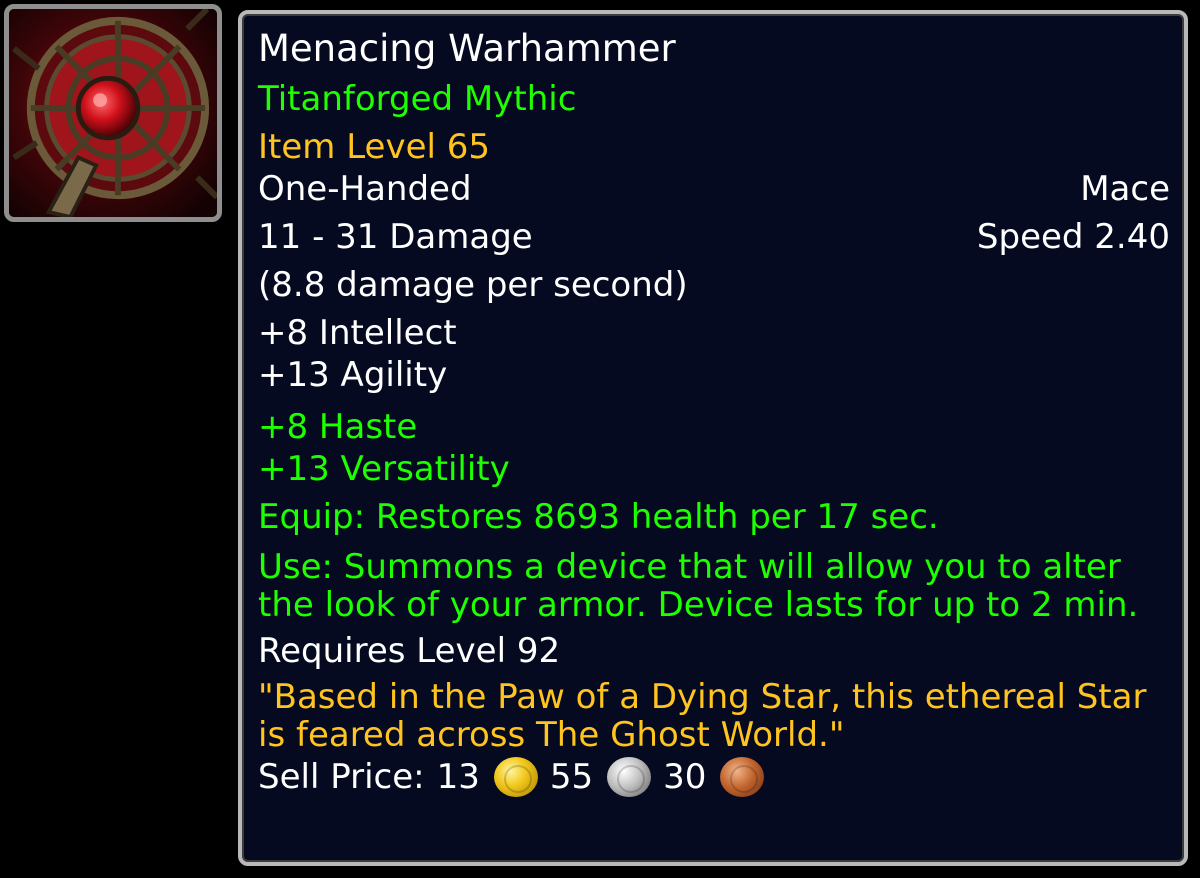  Describe the element at coordinates (515, 777) in the screenshot. I see `gold-coin-icon` at that location.